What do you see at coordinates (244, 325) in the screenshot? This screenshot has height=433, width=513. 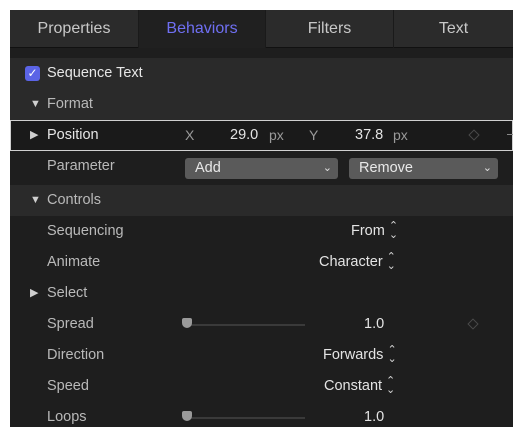 I see `spread-slider-track` at bounding box center [244, 325].